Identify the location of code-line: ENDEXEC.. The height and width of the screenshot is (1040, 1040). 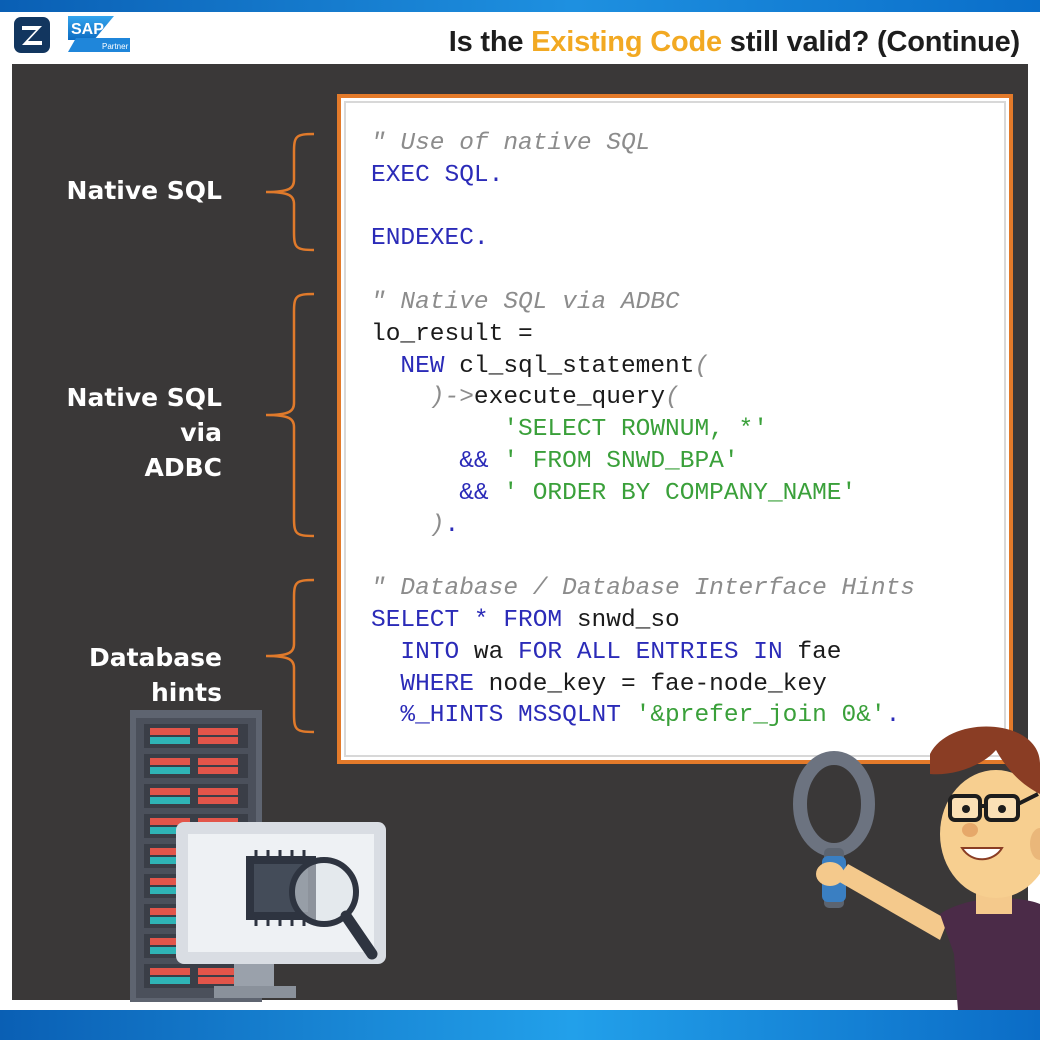
(643, 239).